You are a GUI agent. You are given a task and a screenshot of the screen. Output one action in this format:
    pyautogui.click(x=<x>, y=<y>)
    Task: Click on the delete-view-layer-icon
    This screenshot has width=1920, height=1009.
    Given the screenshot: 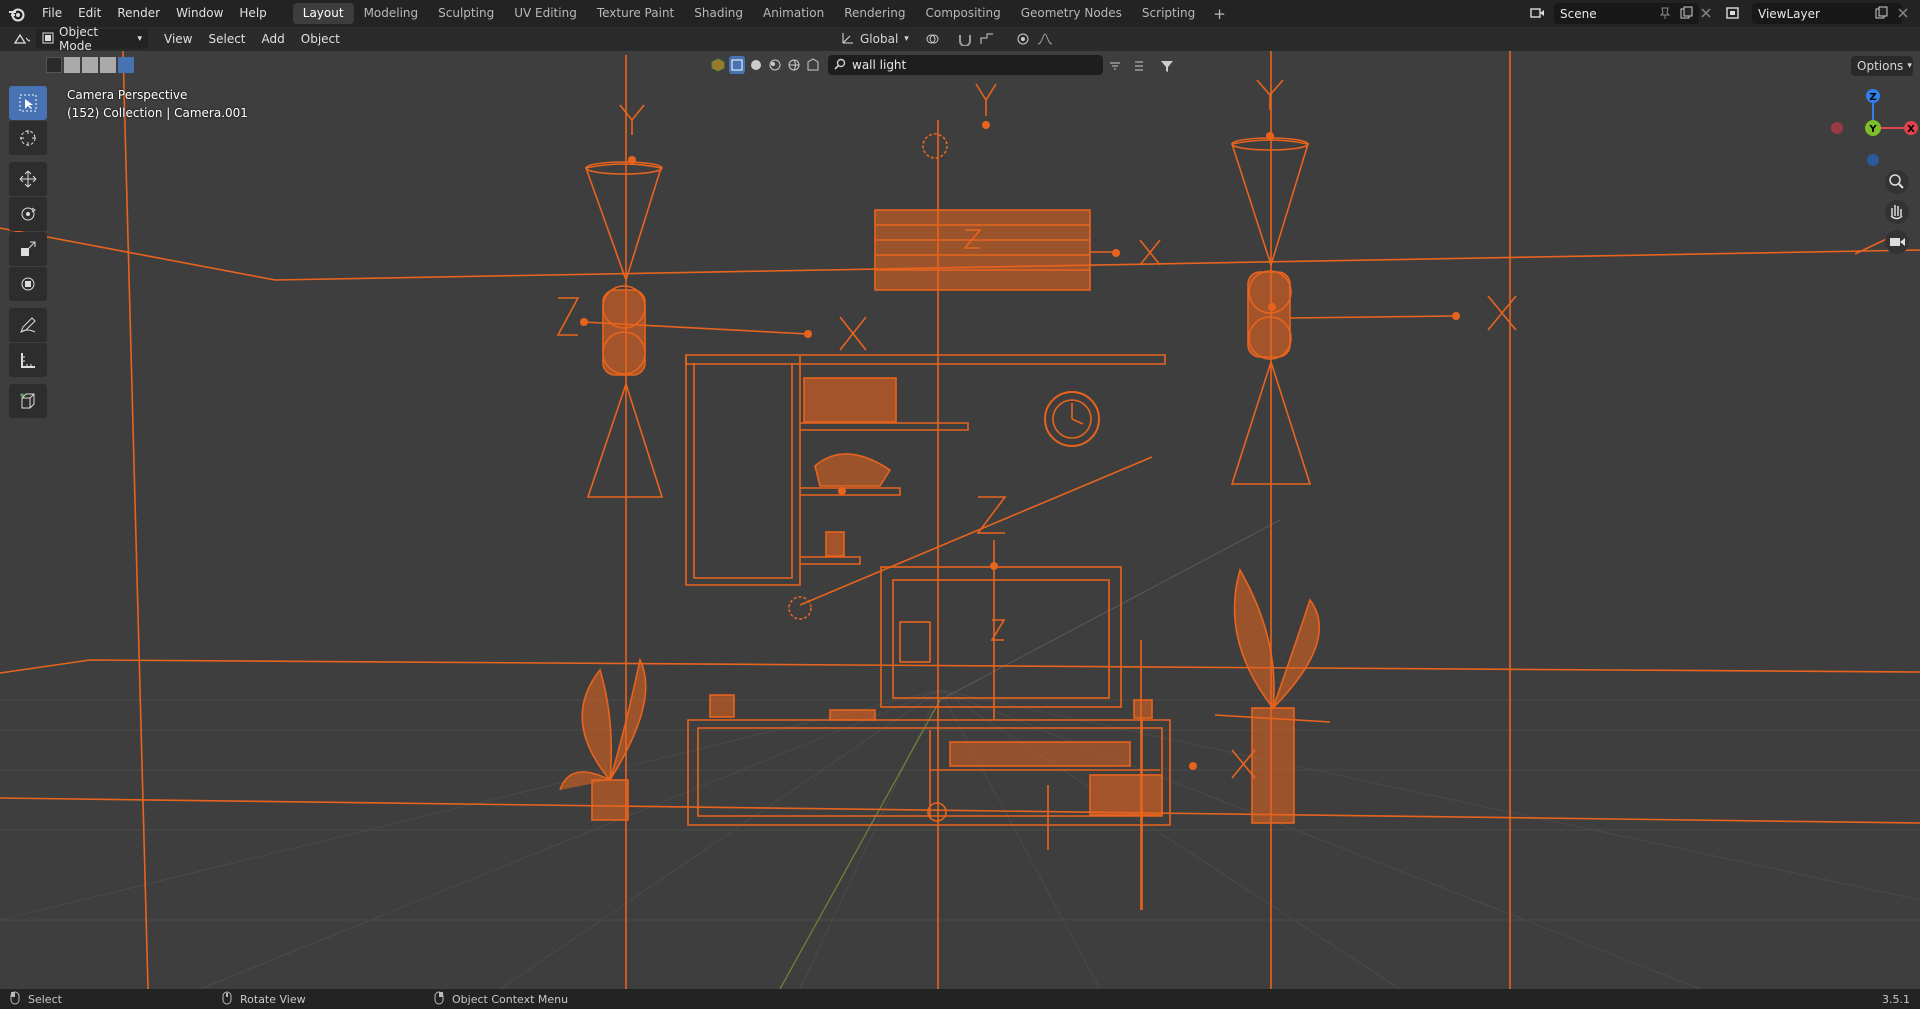 What is the action you would take?
    pyautogui.click(x=1903, y=13)
    